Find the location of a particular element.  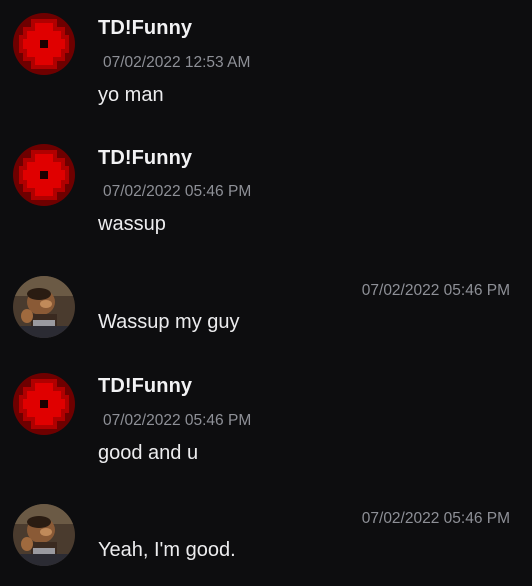

message-timestamp: 07/02/2022 12:53 AM is located at coordinates (177, 62).